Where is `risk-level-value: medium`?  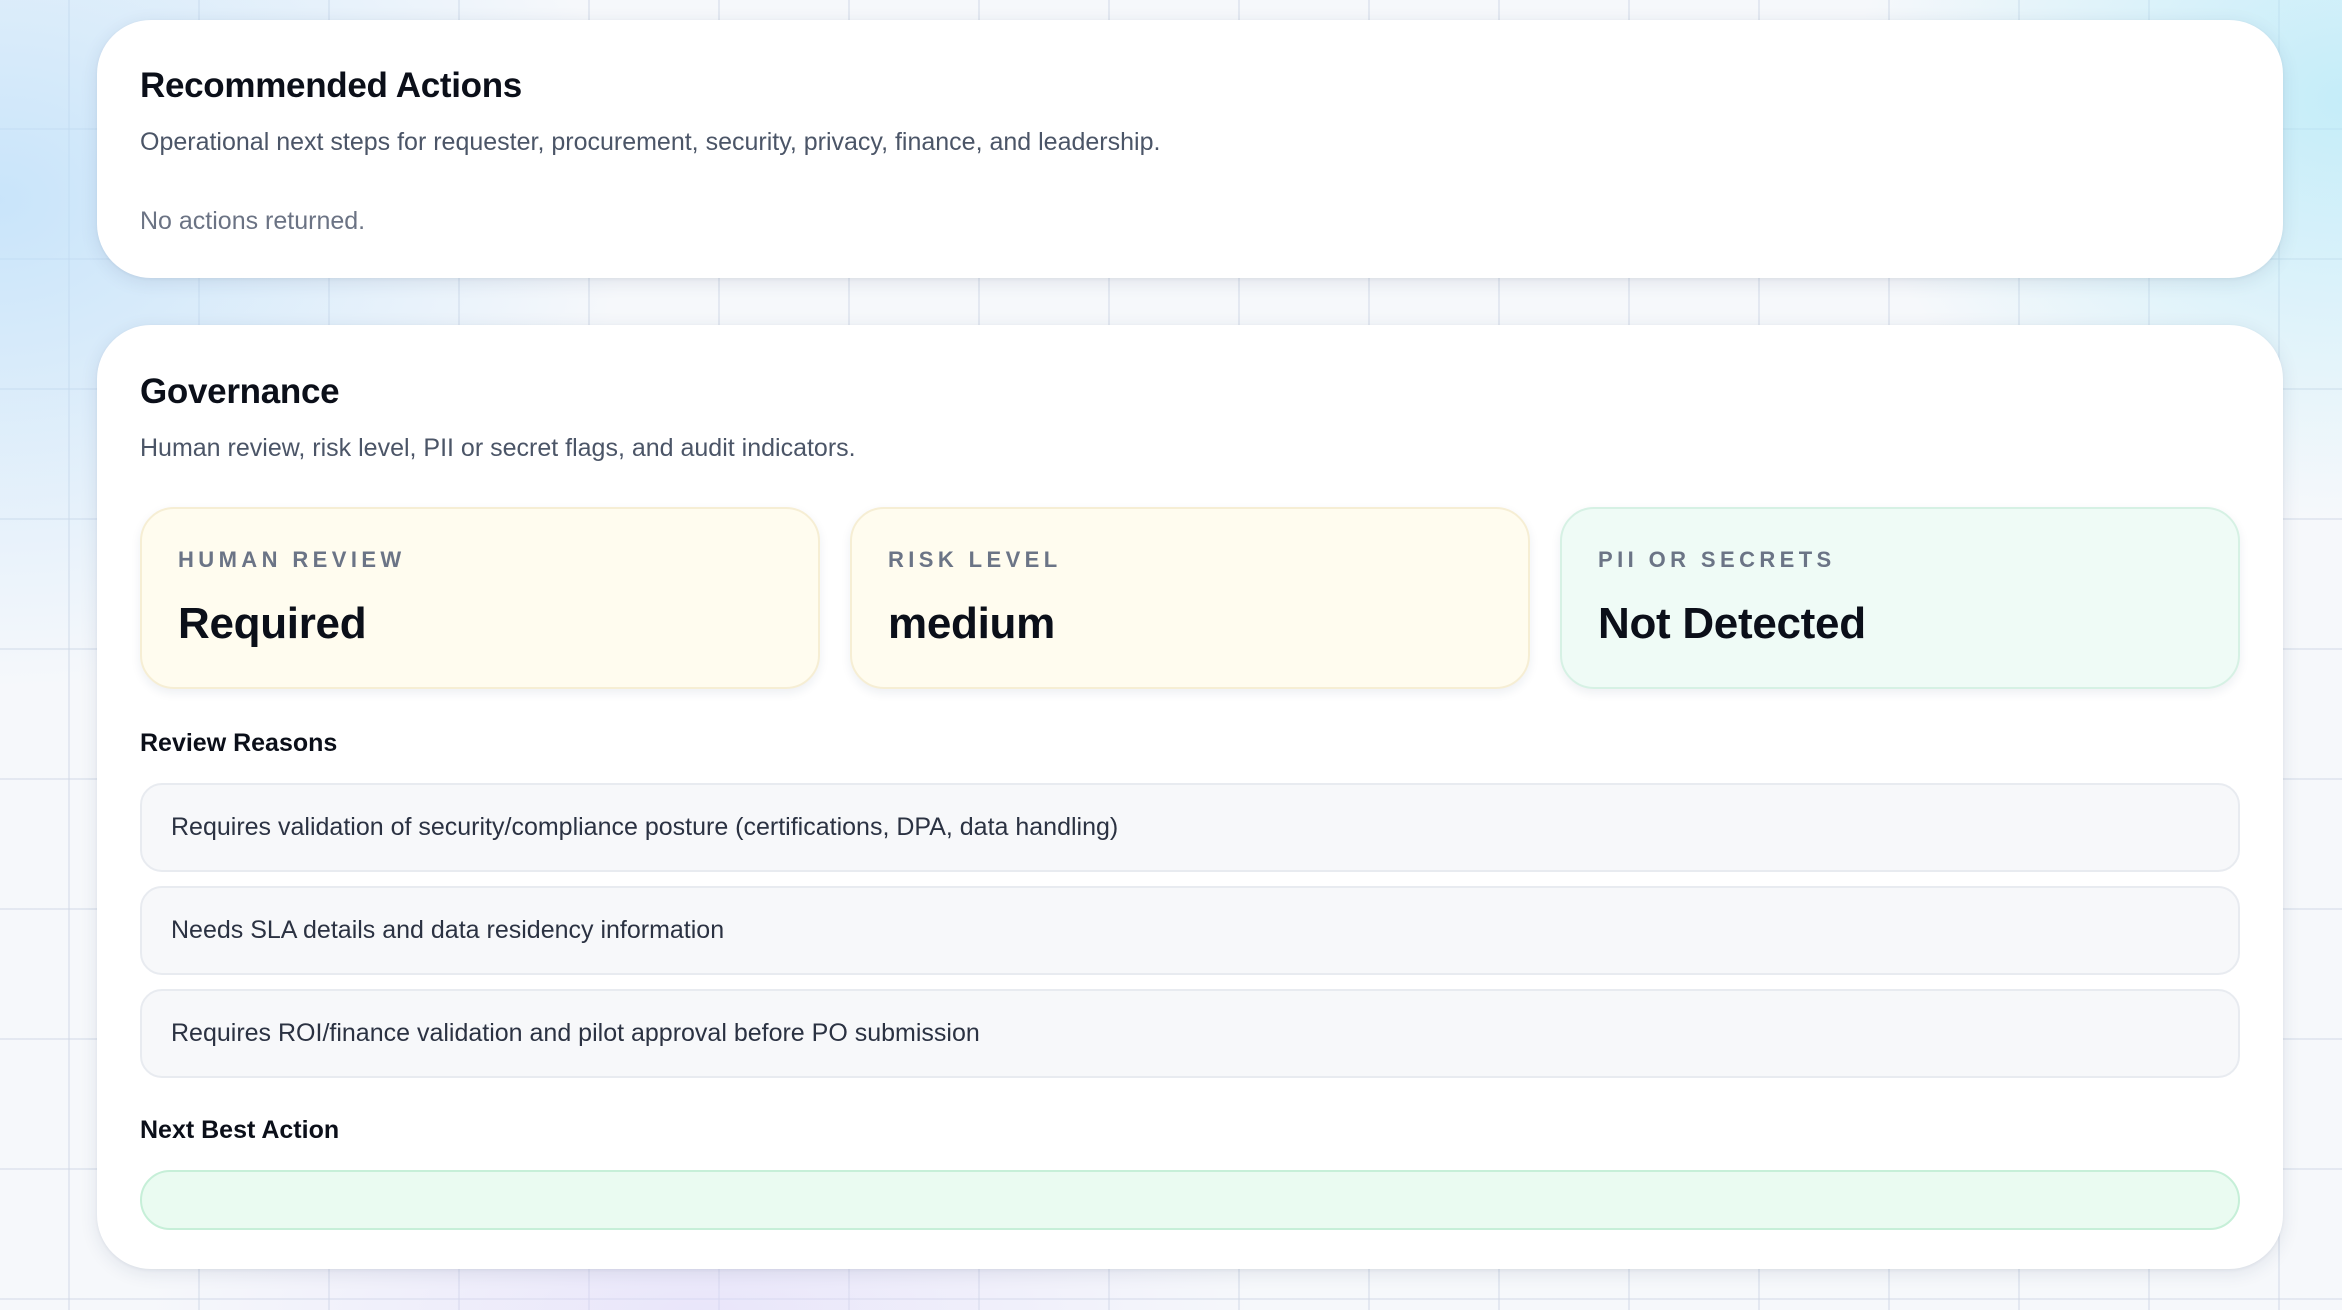 risk-level-value: medium is located at coordinates (971, 623).